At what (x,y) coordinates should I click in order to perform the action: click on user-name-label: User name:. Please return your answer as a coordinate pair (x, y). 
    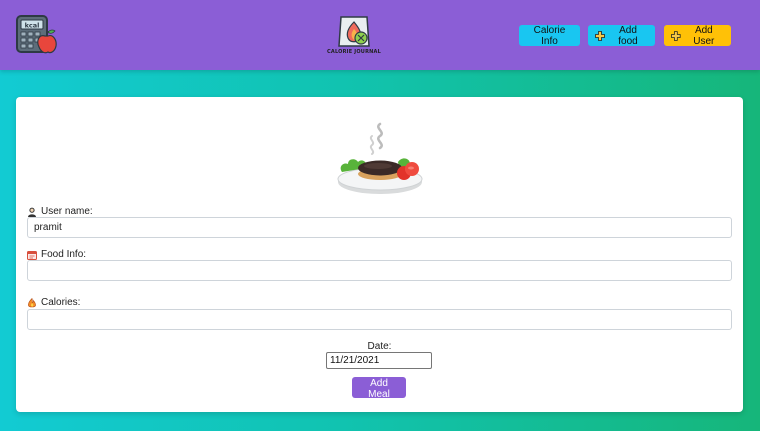
    Looking at the image, I should click on (60, 211).